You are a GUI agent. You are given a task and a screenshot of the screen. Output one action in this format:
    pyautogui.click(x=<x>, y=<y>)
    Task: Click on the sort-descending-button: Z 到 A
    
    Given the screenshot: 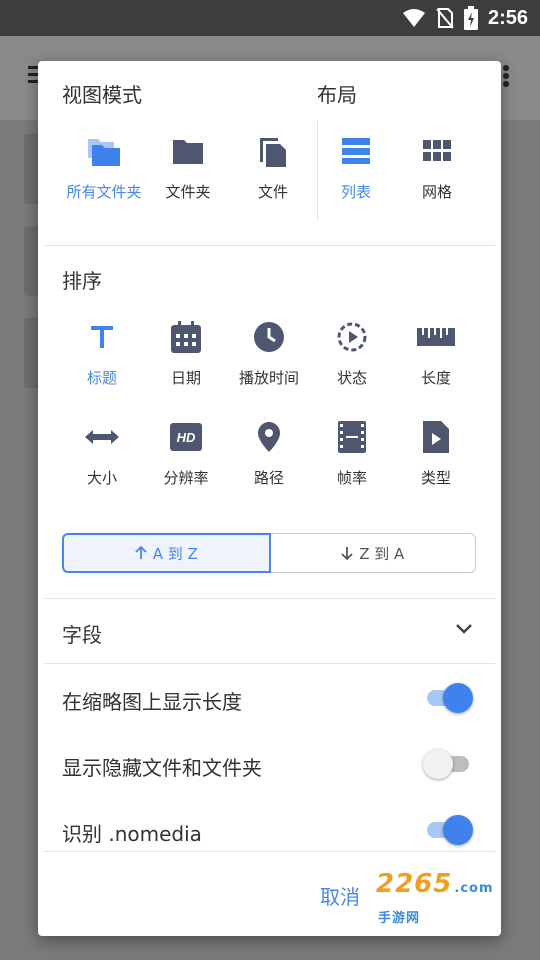 What is the action you would take?
    pyautogui.click(x=373, y=553)
    